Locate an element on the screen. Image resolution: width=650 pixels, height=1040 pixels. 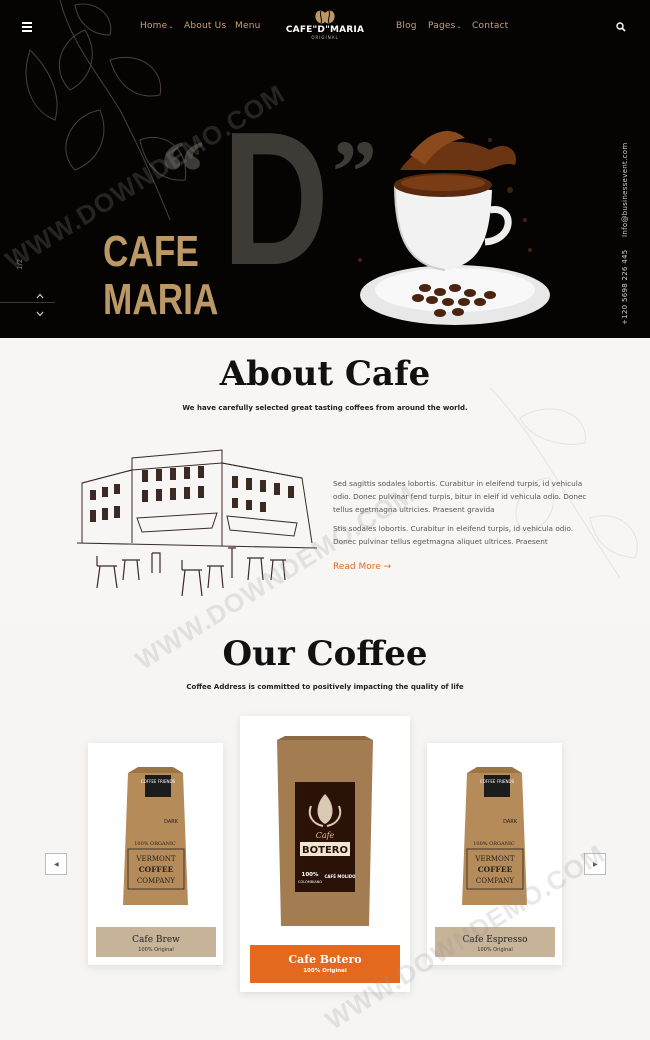
chevron-down-icon is located at coordinates (40, 314).